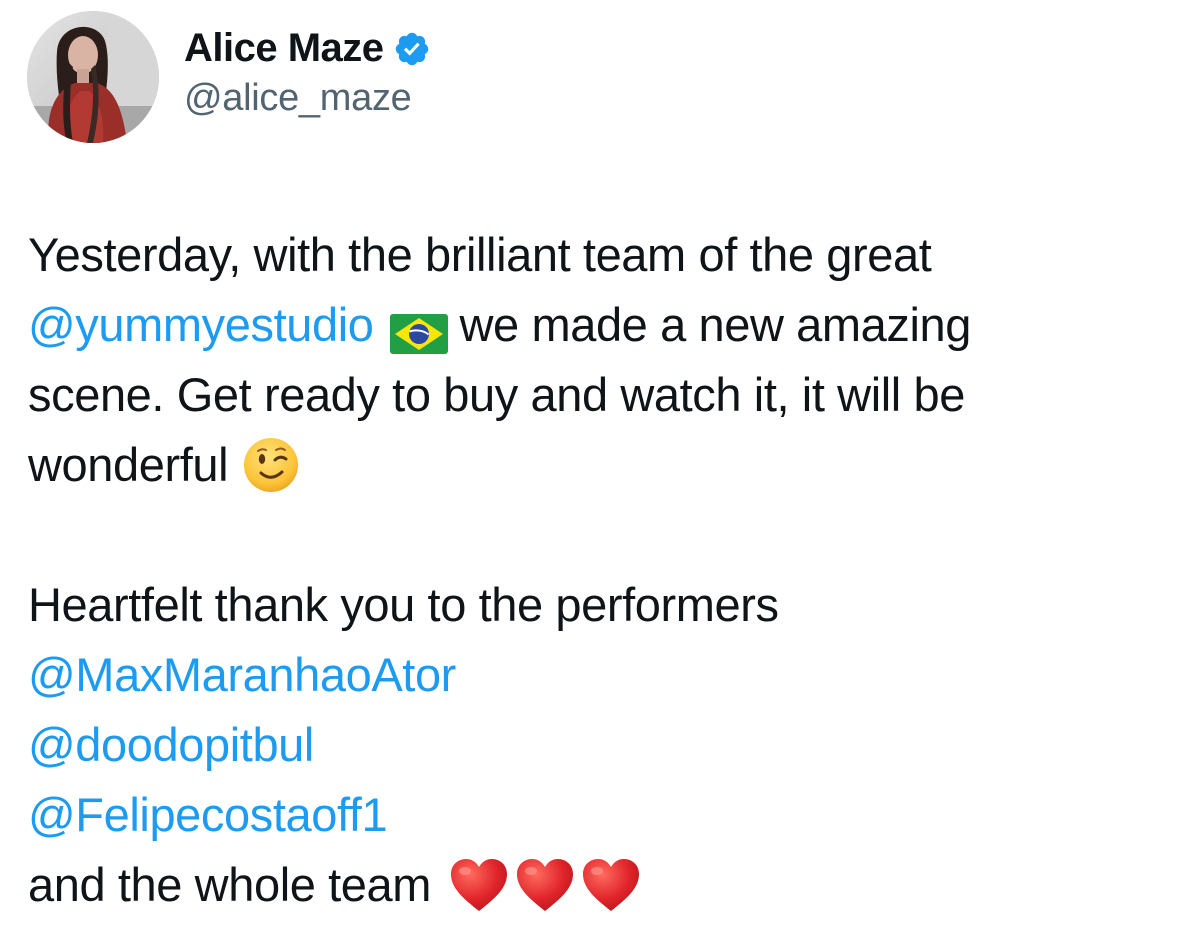 This screenshot has width=1179, height=933. Describe the element at coordinates (412, 49) in the screenshot. I see `verified-badge-icon` at that location.